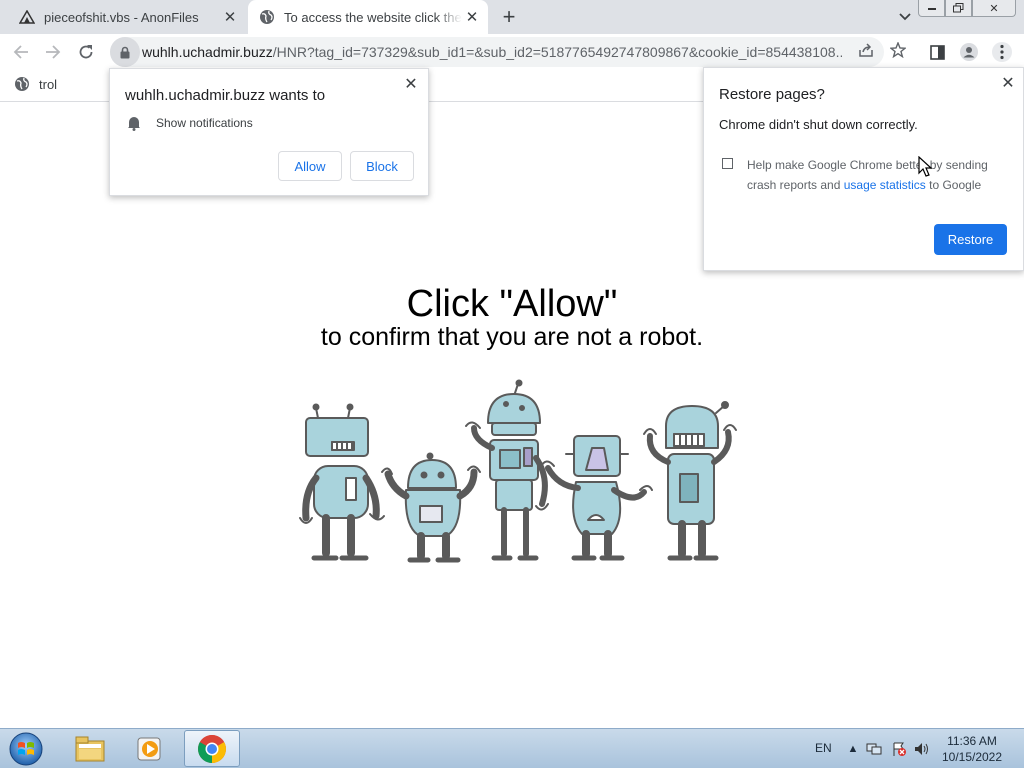  I want to click on tab-title: To access the website click the "Allow", so click(373, 17).